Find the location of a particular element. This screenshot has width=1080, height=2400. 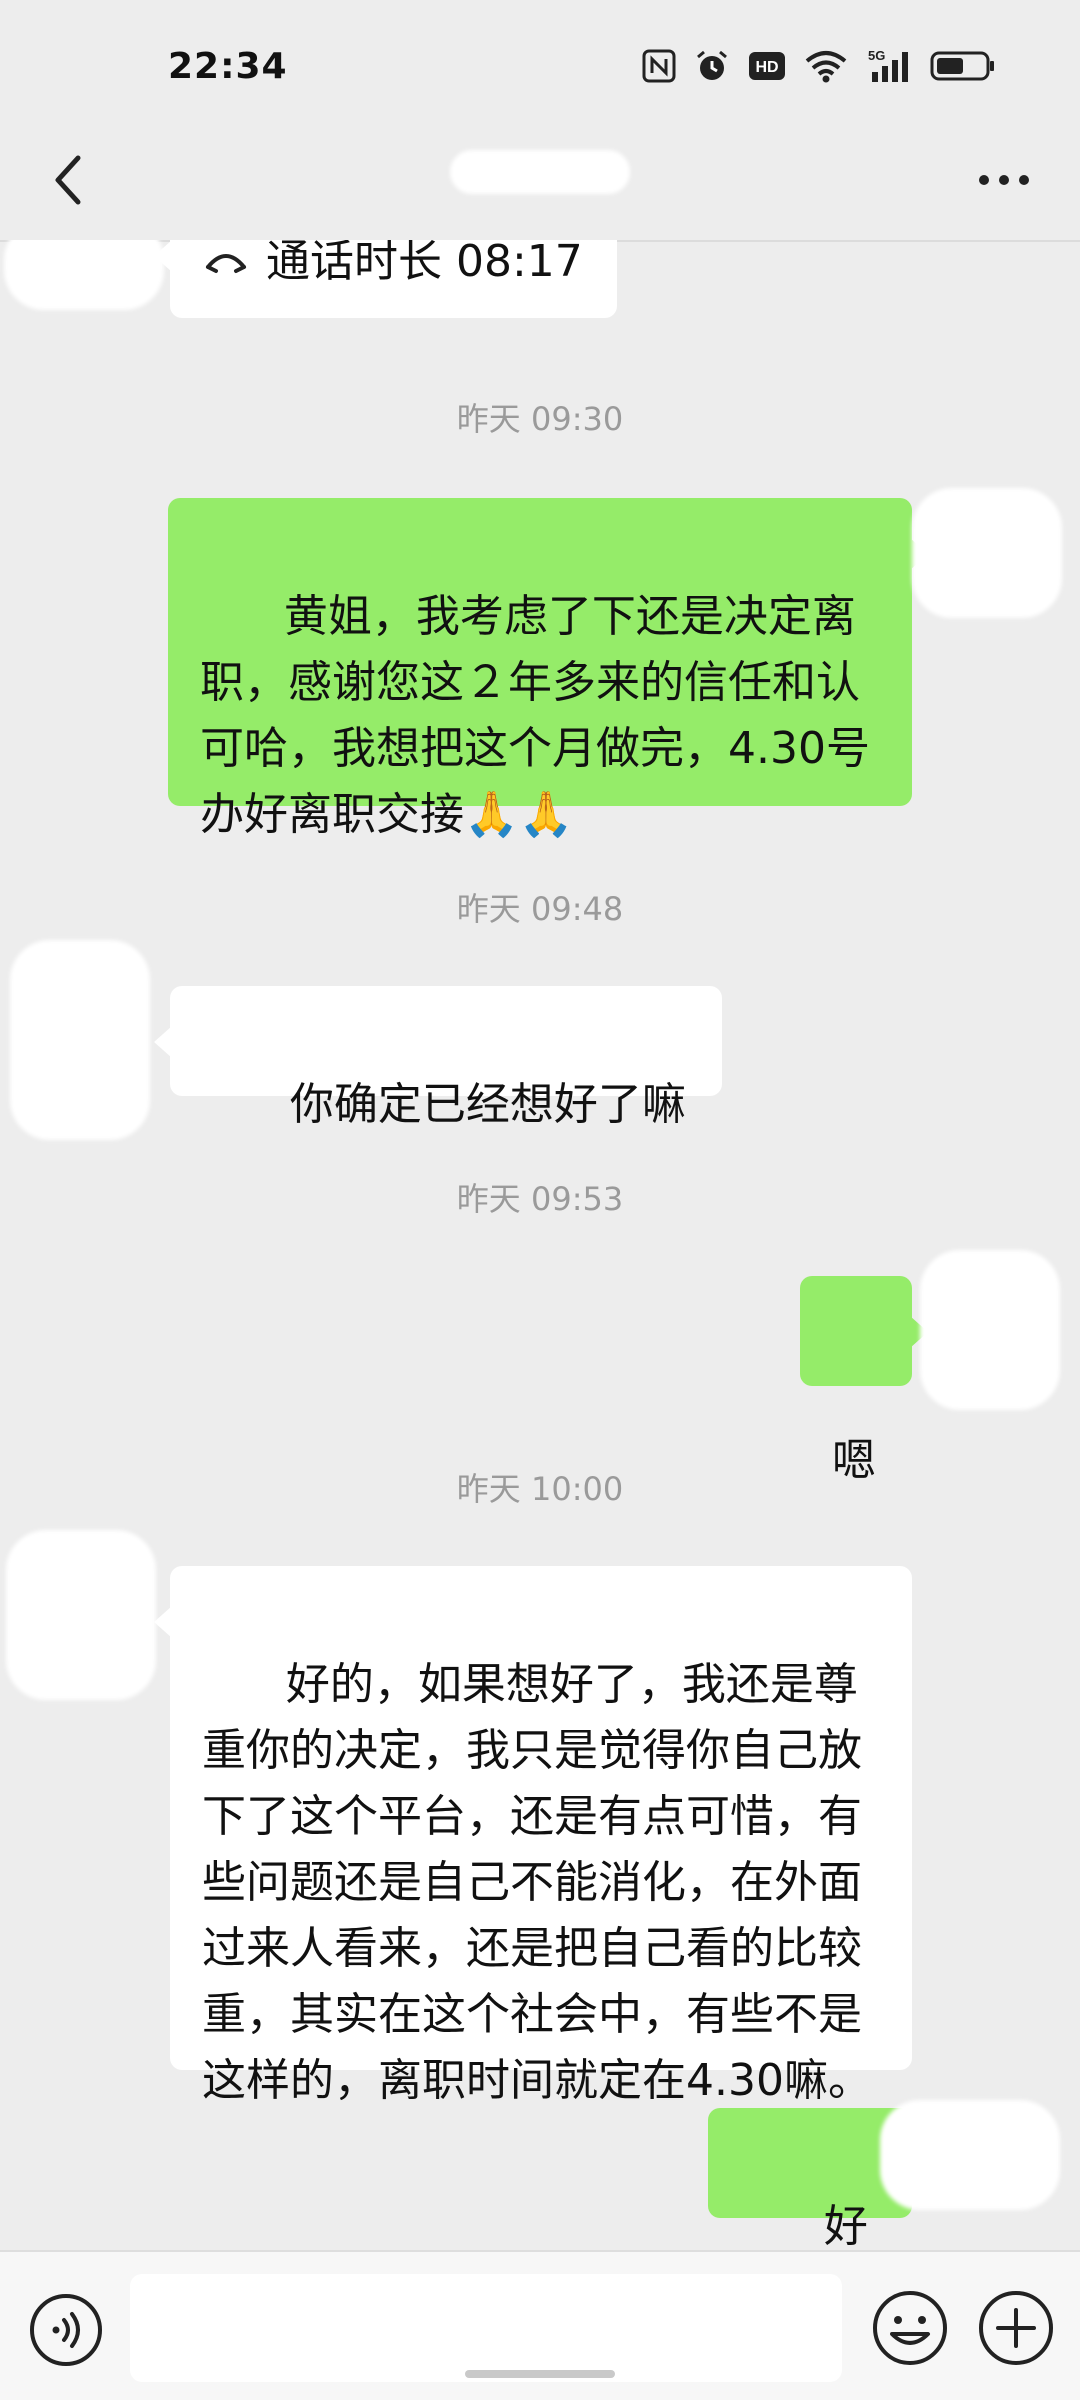

voice-icon is located at coordinates (66, 2330).